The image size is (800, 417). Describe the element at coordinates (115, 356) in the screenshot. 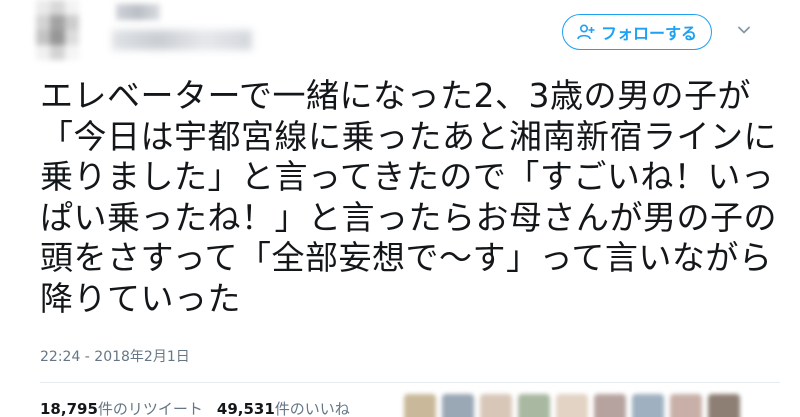

I see `tweet-timestamp: 22:24 - 2018年2月1日` at that location.